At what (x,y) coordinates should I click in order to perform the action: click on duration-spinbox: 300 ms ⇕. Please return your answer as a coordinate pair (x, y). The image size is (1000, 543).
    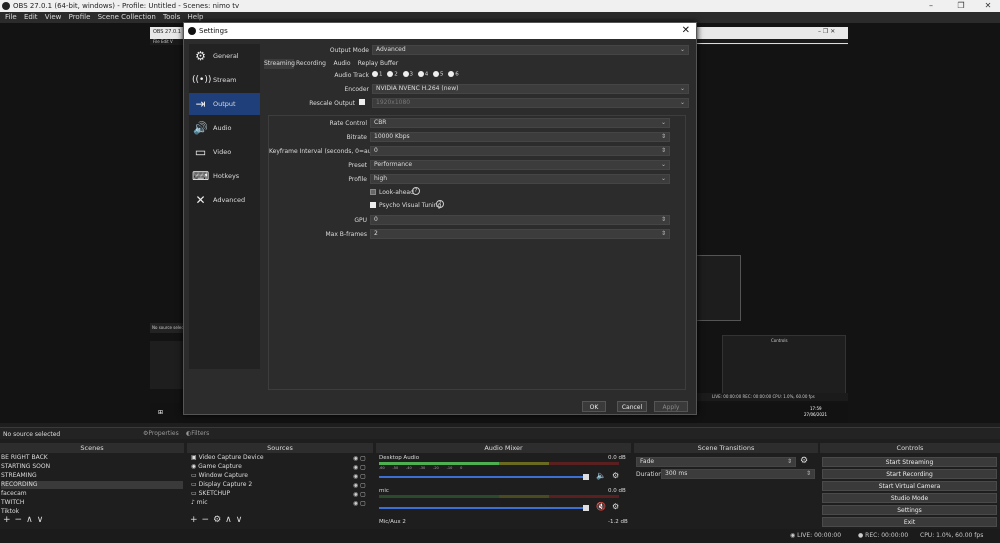
    Looking at the image, I should click on (738, 474).